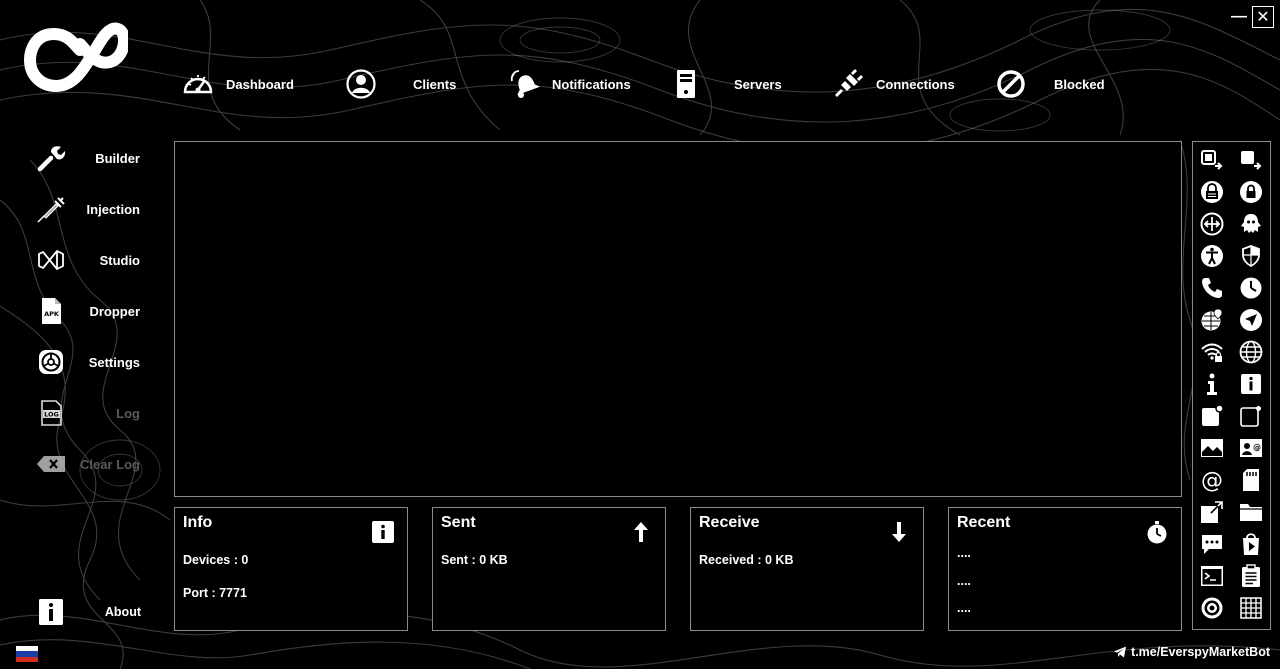  I want to click on sent-card: Sent Sent : 0 KB, so click(549, 569).